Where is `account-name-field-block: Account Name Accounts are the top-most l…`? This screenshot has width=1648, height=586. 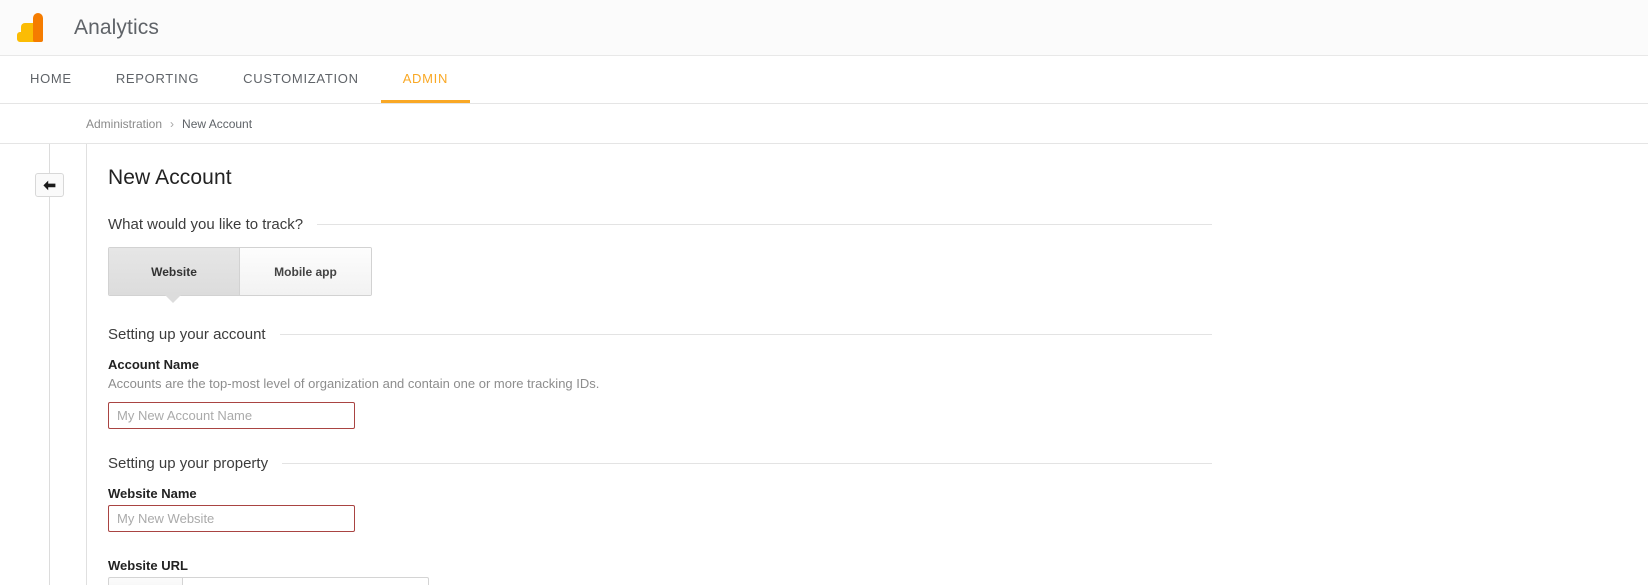 account-name-field-block: Account Name Accounts are the top-most l… is located at coordinates (878, 393).